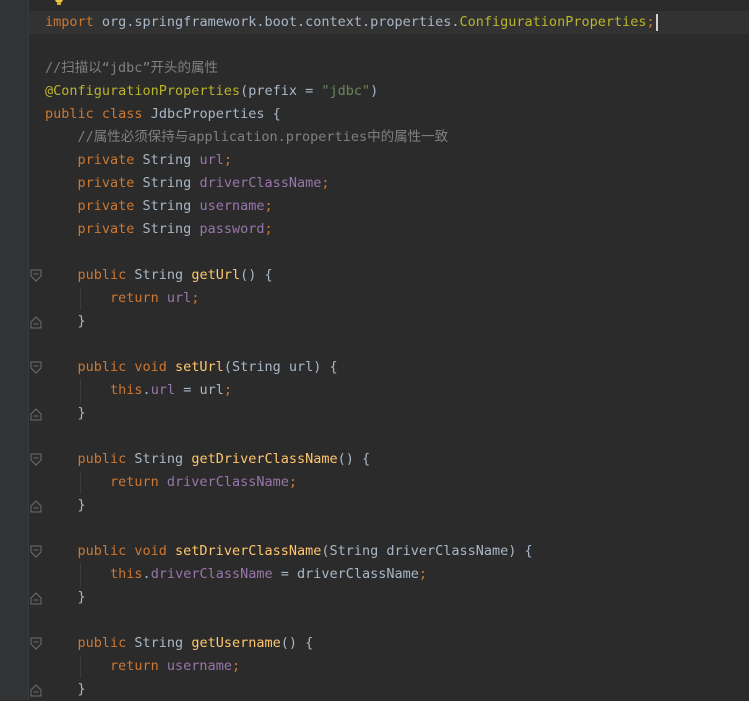  Describe the element at coordinates (199, 390) in the screenshot. I see `code-token: = url` at that location.